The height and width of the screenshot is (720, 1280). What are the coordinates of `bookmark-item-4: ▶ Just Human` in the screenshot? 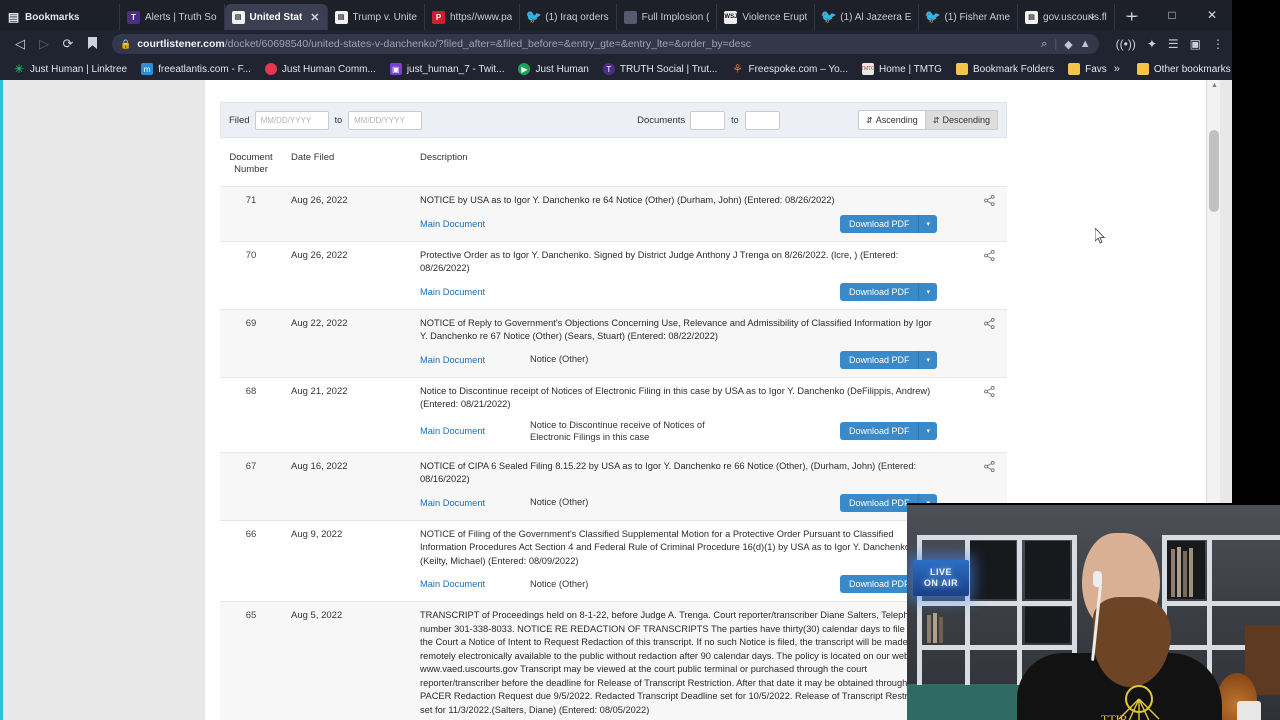 It's located at (553, 69).